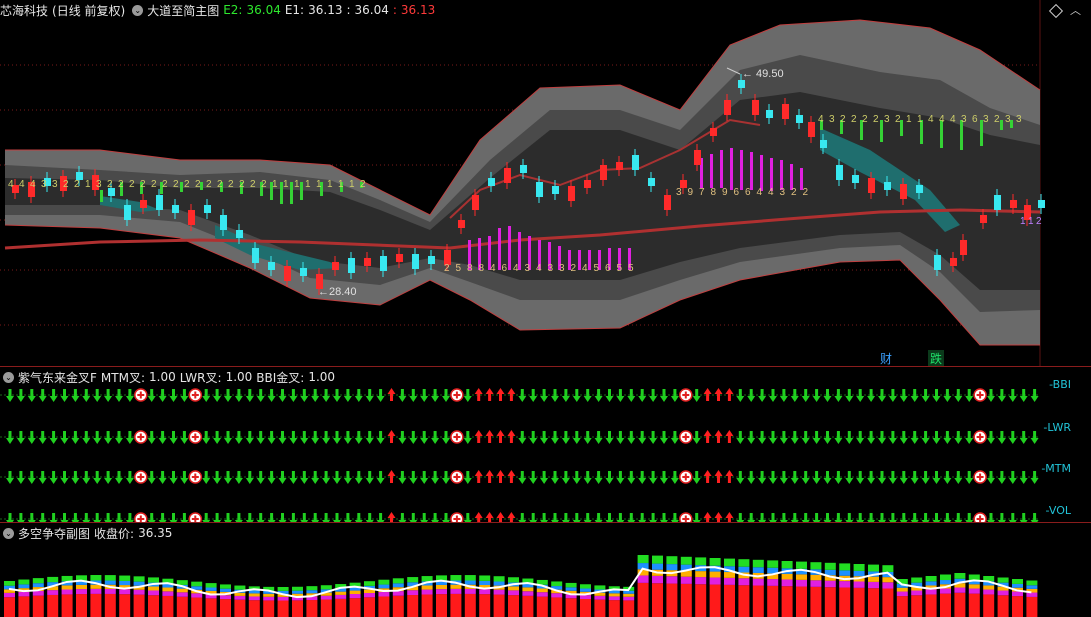  I want to click on collapse-chevron-icon: ︿, so click(1075, 10).